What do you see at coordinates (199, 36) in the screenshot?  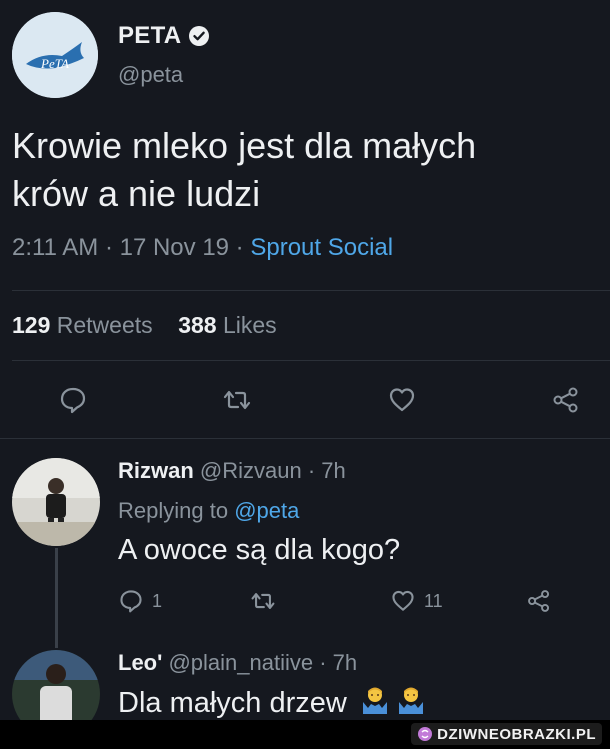 I see `verified-badge-icon` at bounding box center [199, 36].